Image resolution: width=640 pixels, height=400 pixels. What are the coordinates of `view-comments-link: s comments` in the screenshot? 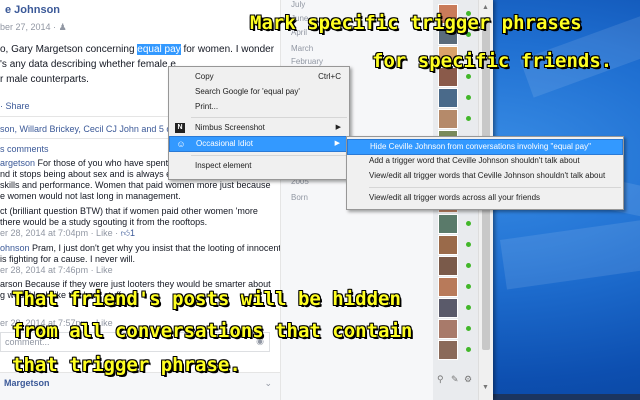 It's located at (24, 149).